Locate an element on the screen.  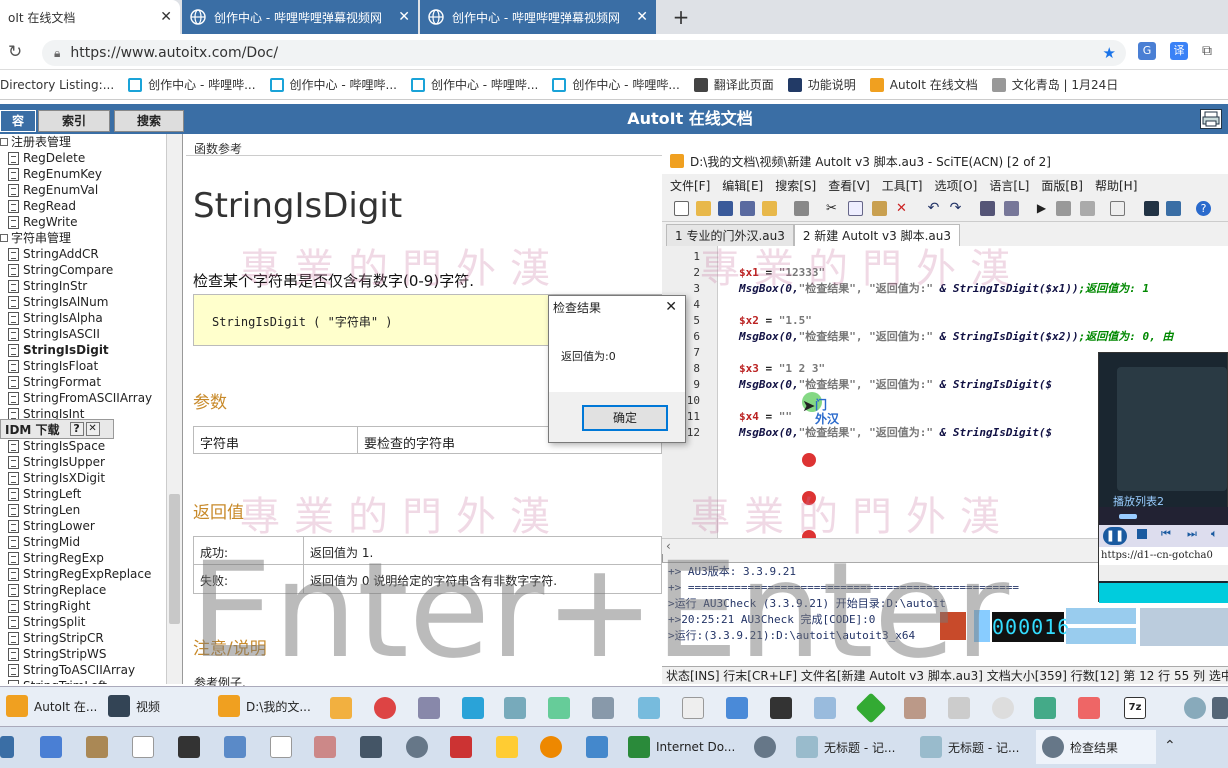
globe-icon is located at coordinates (1045, 708).